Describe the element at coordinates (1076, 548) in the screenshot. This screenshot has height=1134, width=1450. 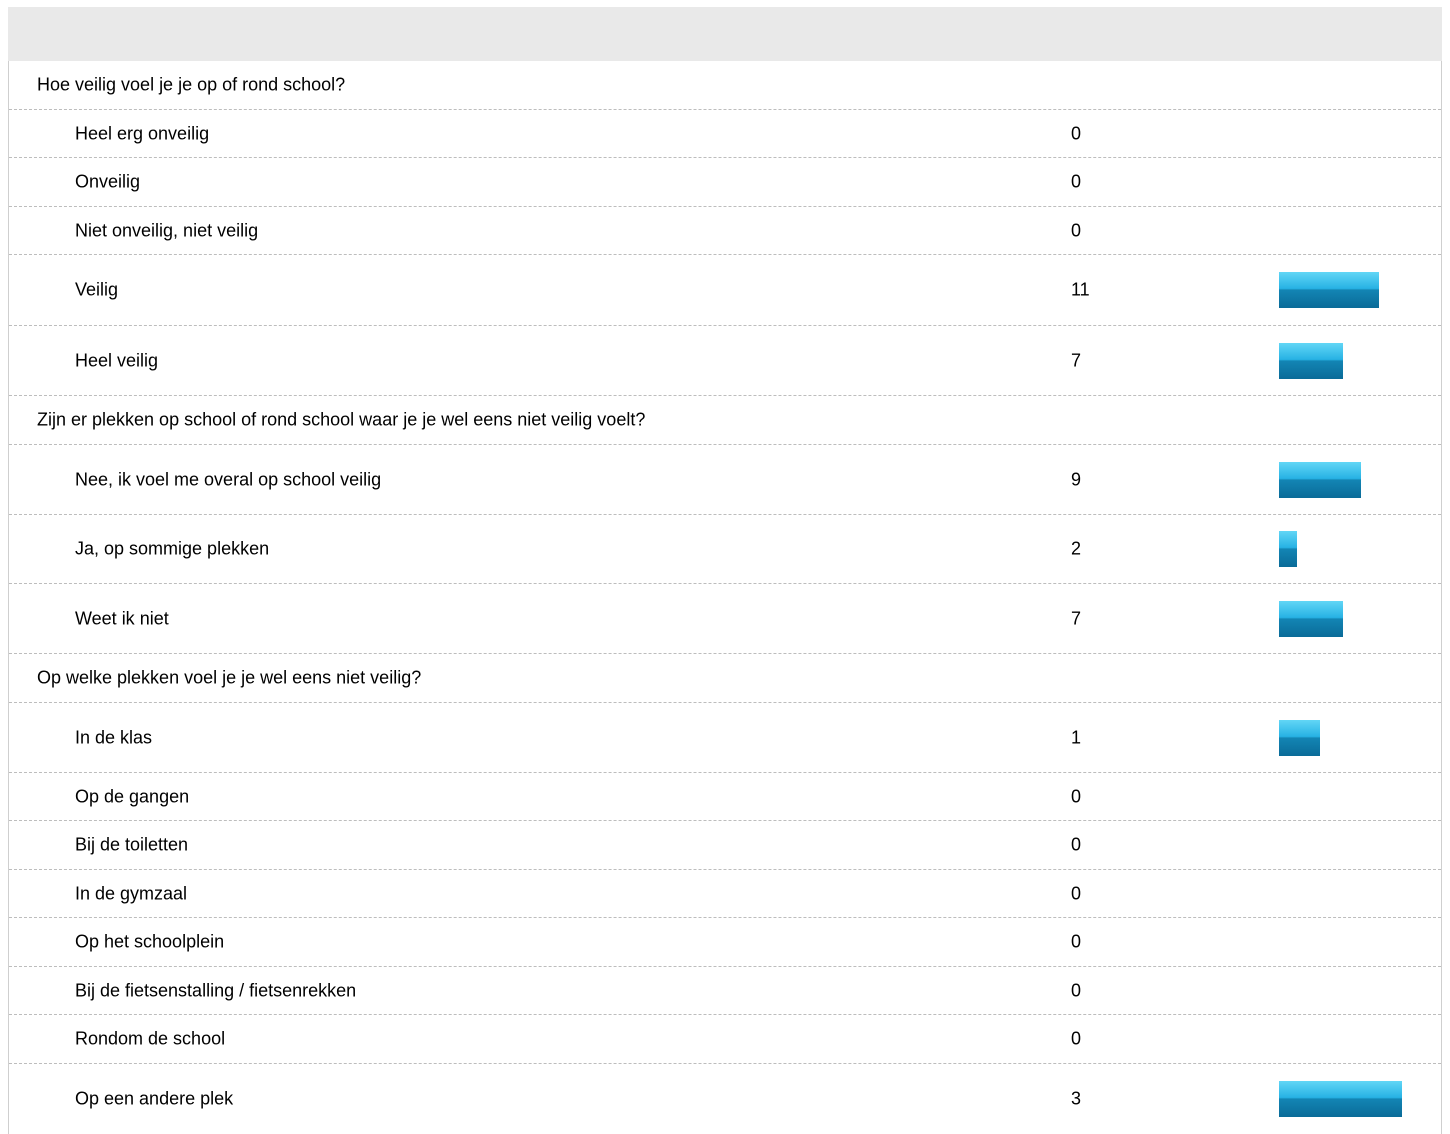
I see `answer-count: 2` at that location.